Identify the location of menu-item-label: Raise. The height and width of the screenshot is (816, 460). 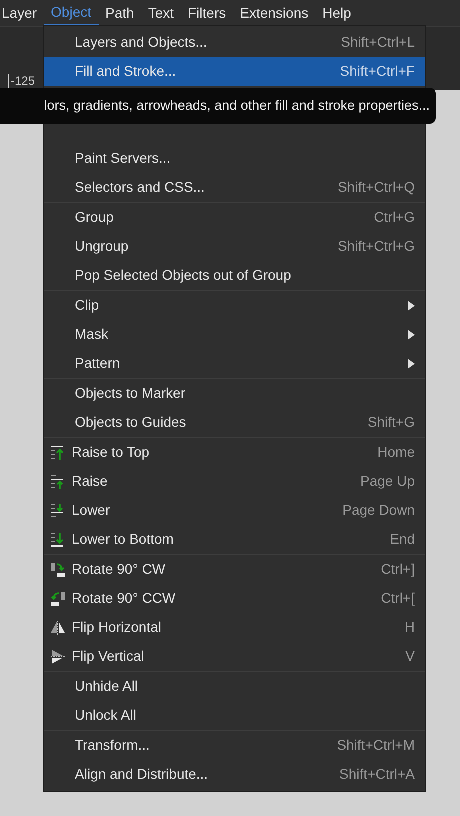
(90, 481).